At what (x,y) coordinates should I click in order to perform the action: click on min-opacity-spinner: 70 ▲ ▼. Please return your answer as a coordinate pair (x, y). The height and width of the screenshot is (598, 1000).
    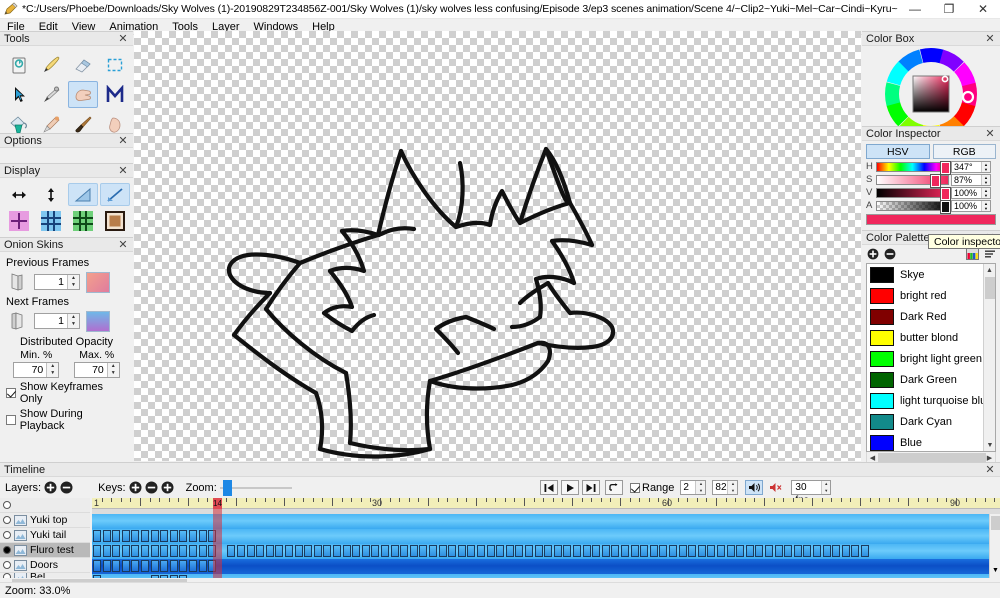
    Looking at the image, I should click on (36, 370).